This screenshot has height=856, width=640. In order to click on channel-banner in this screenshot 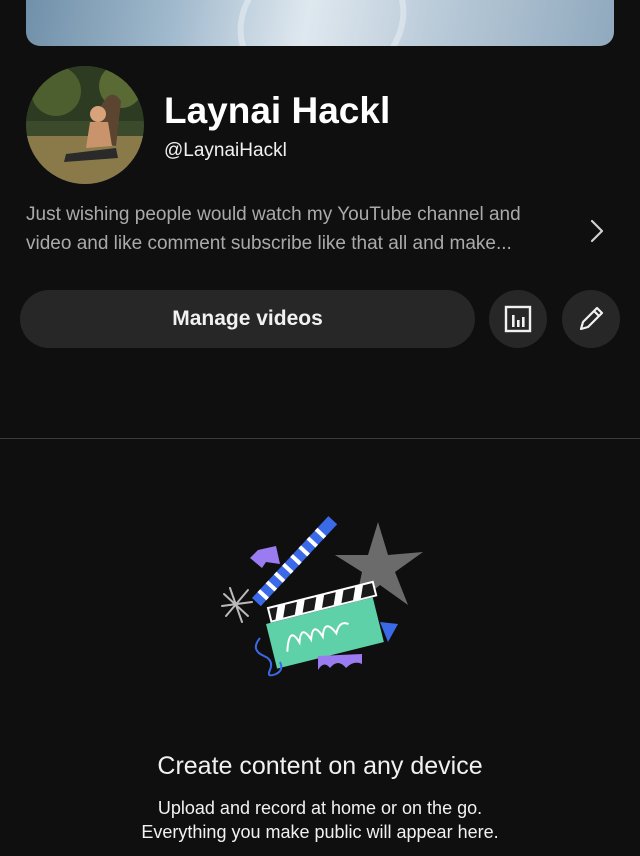, I will do `click(320, 23)`.